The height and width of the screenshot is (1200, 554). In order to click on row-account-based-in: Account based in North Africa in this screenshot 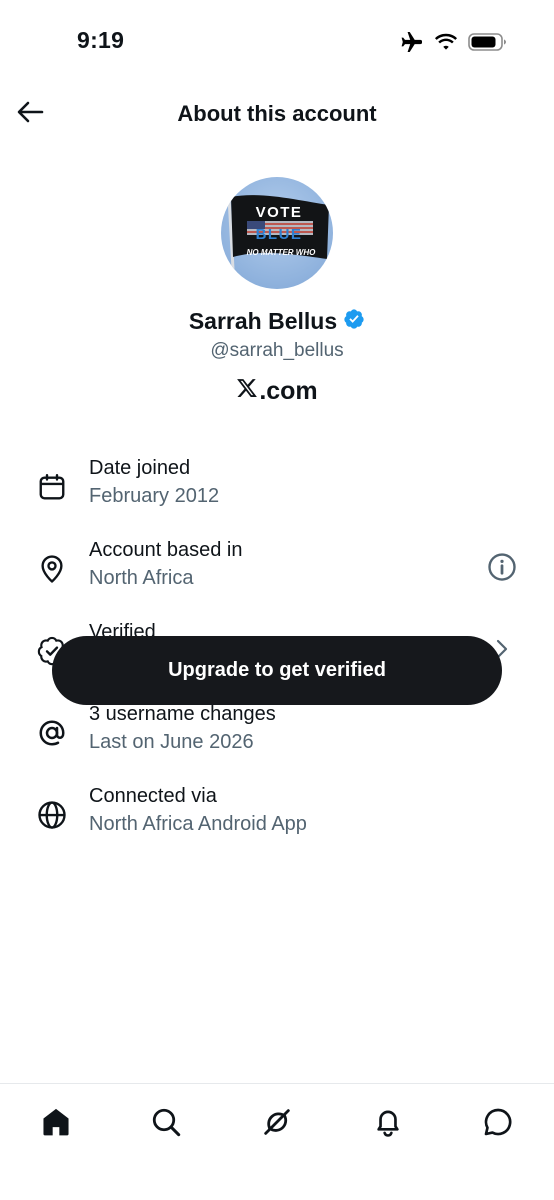, I will do `click(277, 569)`.